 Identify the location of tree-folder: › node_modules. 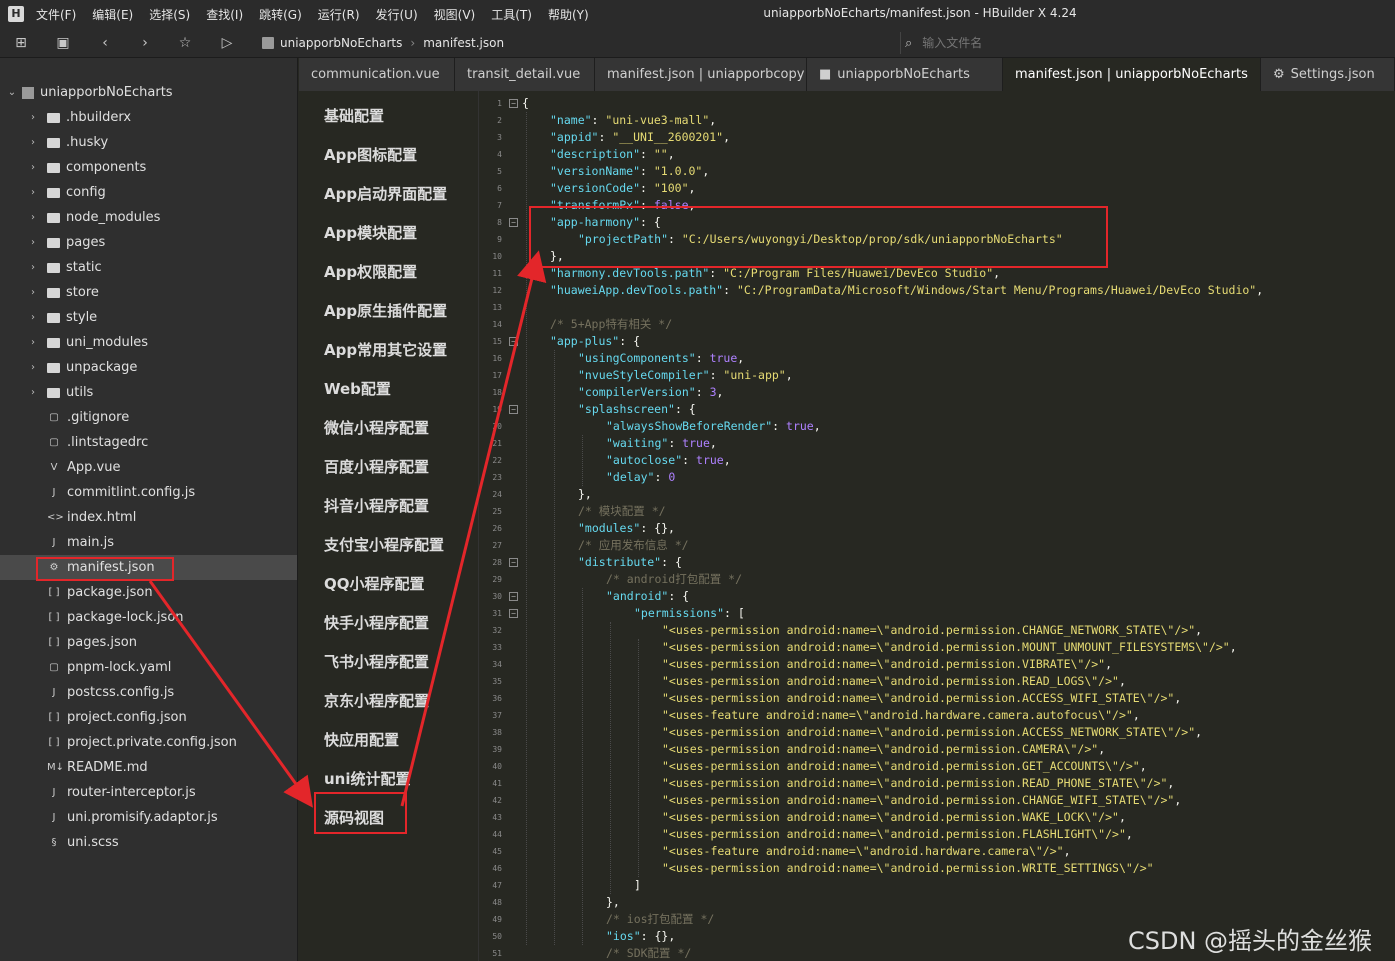
(148, 217).